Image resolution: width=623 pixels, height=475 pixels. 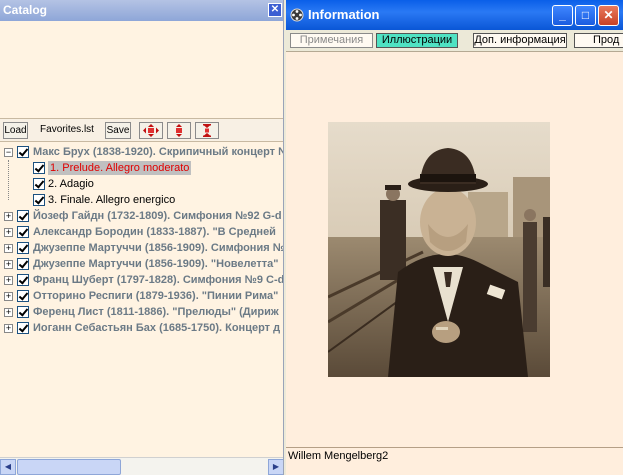 I want to click on tree-track-item: 3. Finale. Allegro energico, so click(x=141, y=200).